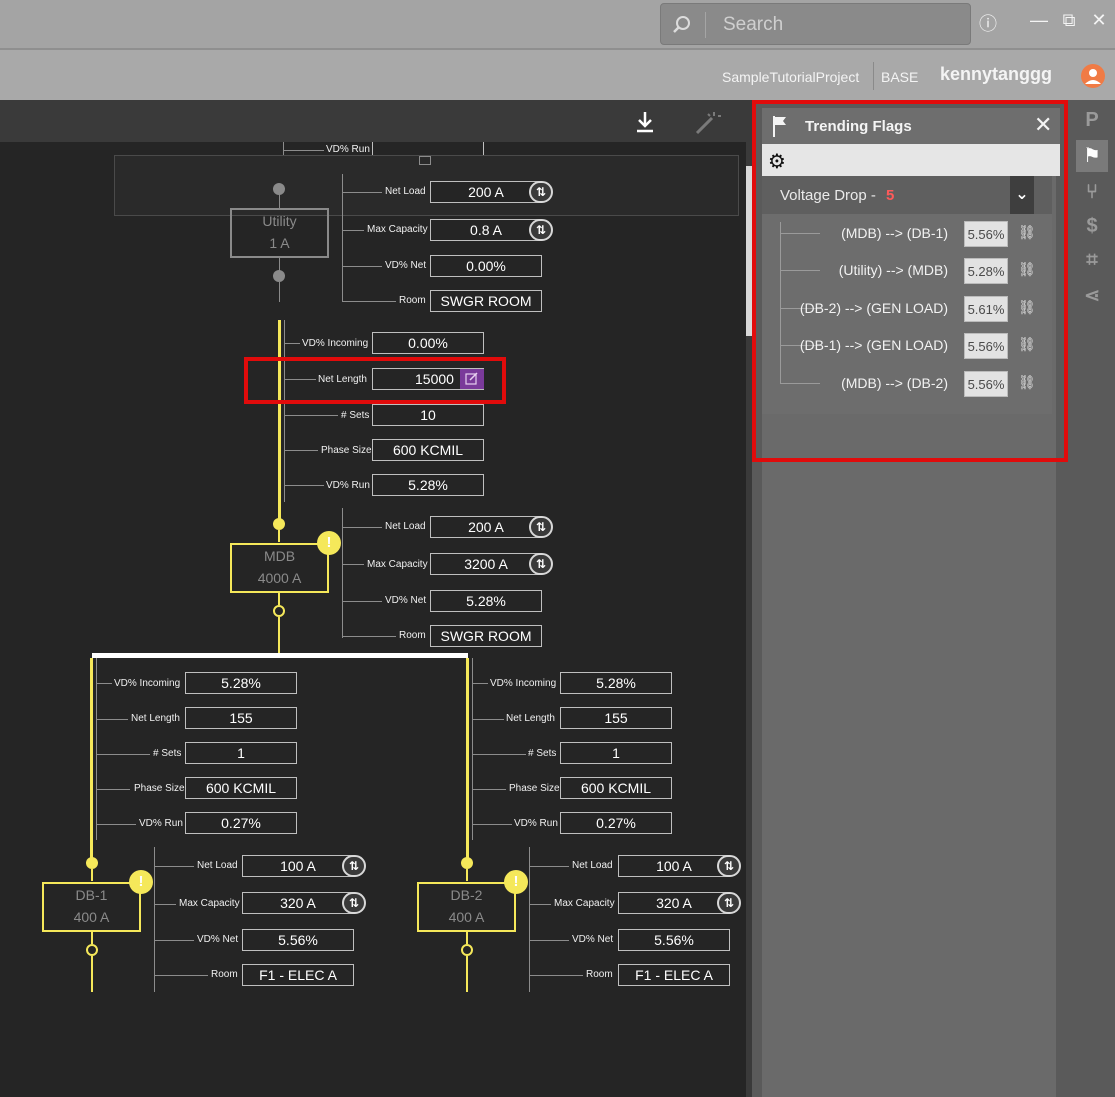  What do you see at coordinates (486, 266) in the screenshot?
I see `utility-vd-net-field: 0.00%` at bounding box center [486, 266].